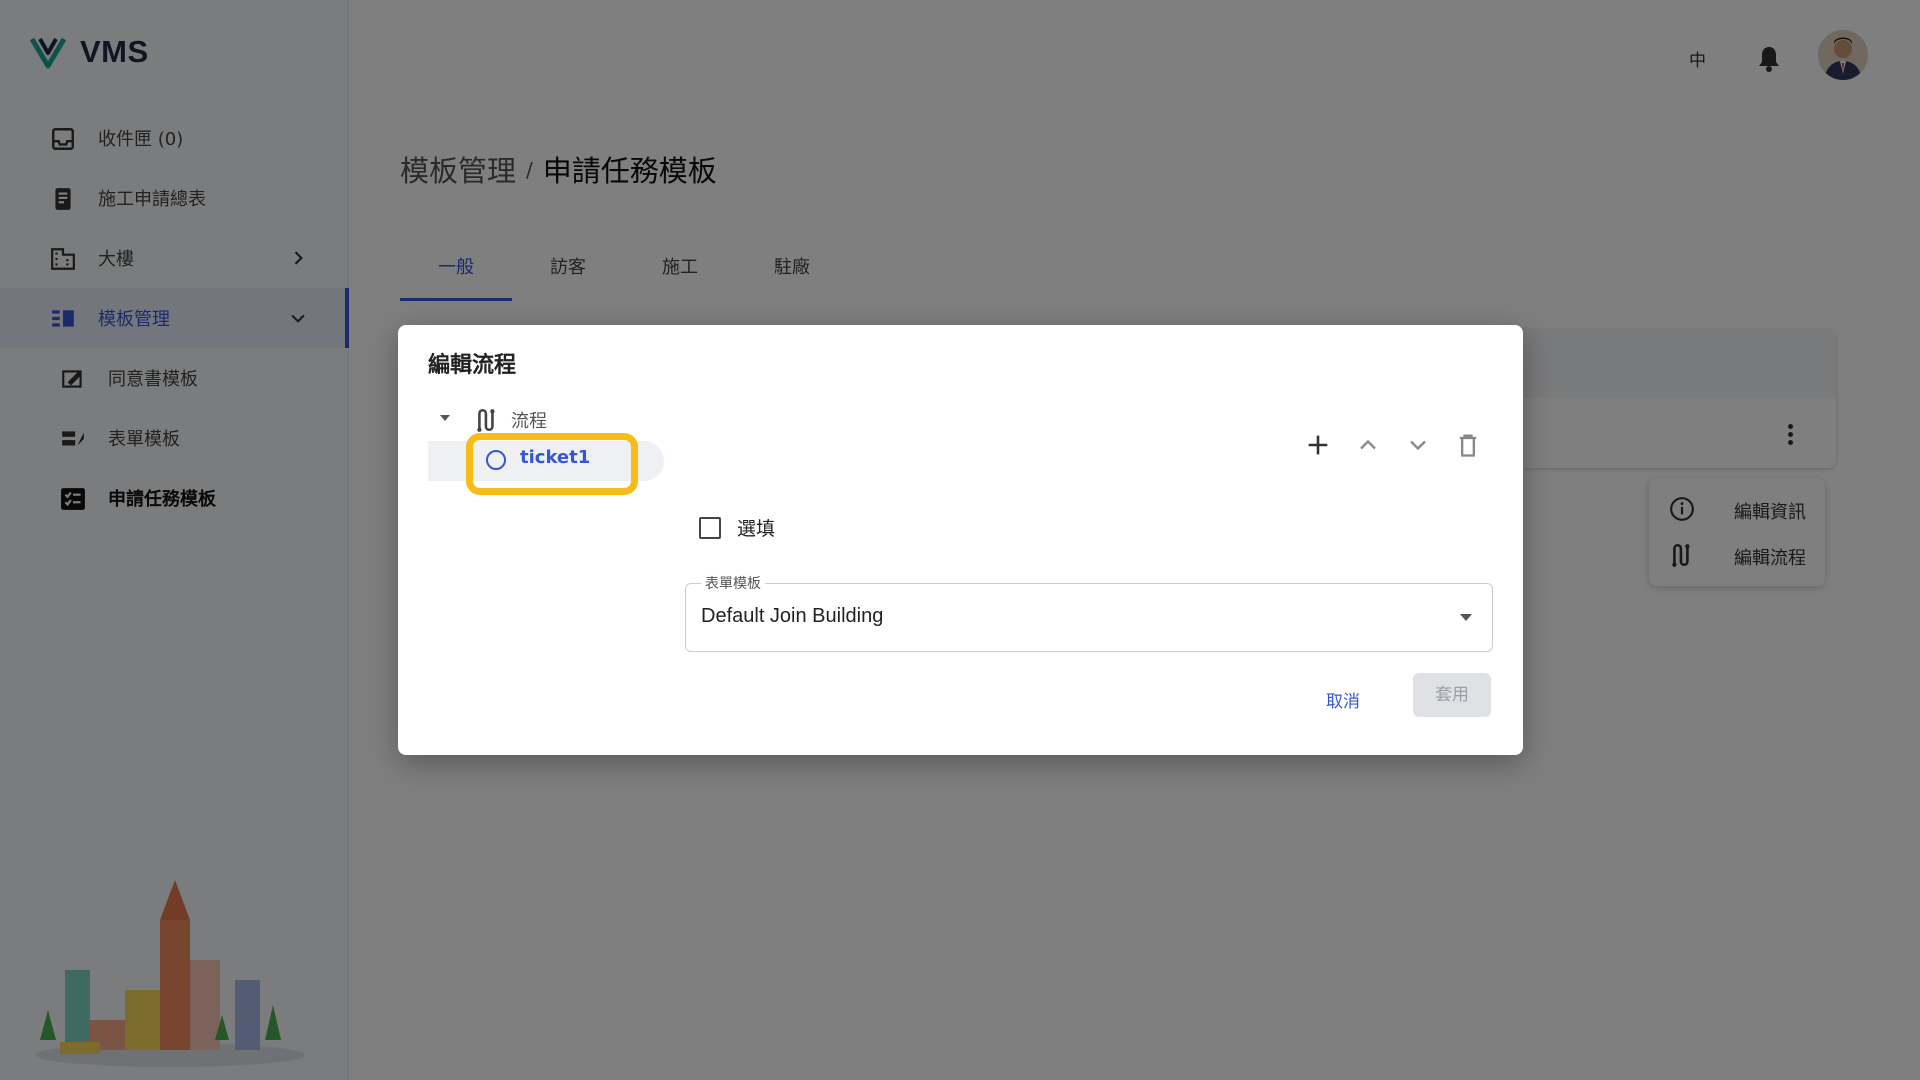 Image resolution: width=1920 pixels, height=1080 pixels. I want to click on cancel-button: 取消, so click(1343, 702).